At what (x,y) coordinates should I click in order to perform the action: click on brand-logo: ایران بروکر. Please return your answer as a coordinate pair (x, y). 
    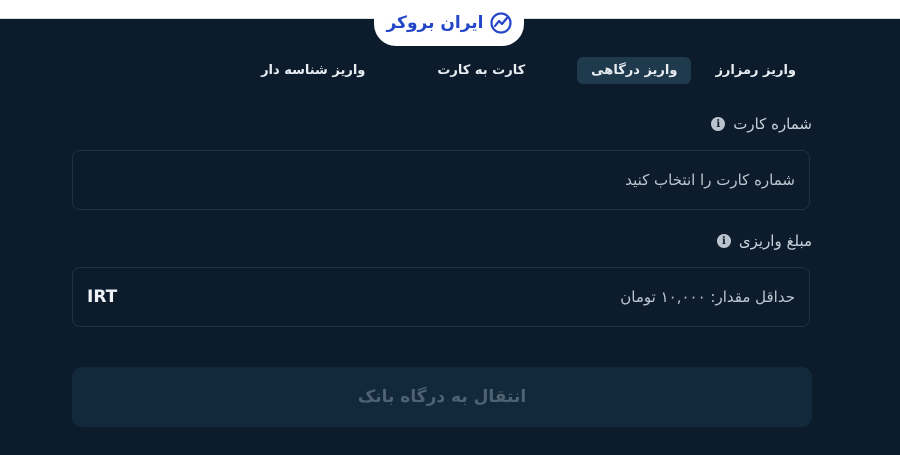
    Looking at the image, I should click on (449, 23).